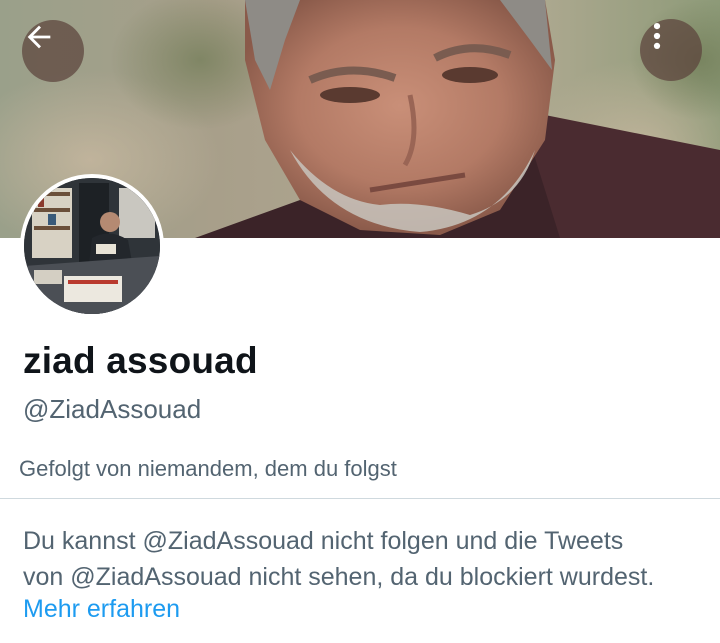 The width and height of the screenshot is (720, 643). I want to click on more-vertical-icon, so click(657, 36).